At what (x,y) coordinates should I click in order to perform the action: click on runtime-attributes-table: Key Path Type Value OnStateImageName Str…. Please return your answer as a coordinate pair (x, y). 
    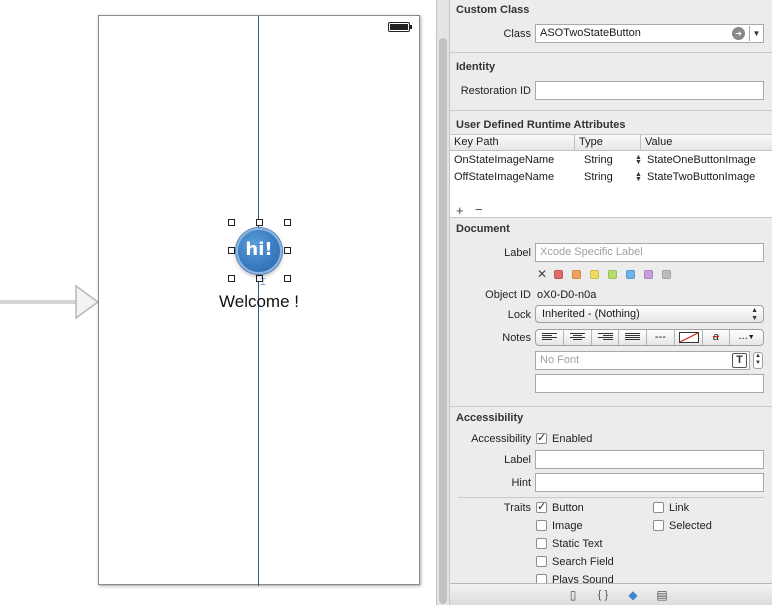
    Looking at the image, I should click on (611, 176).